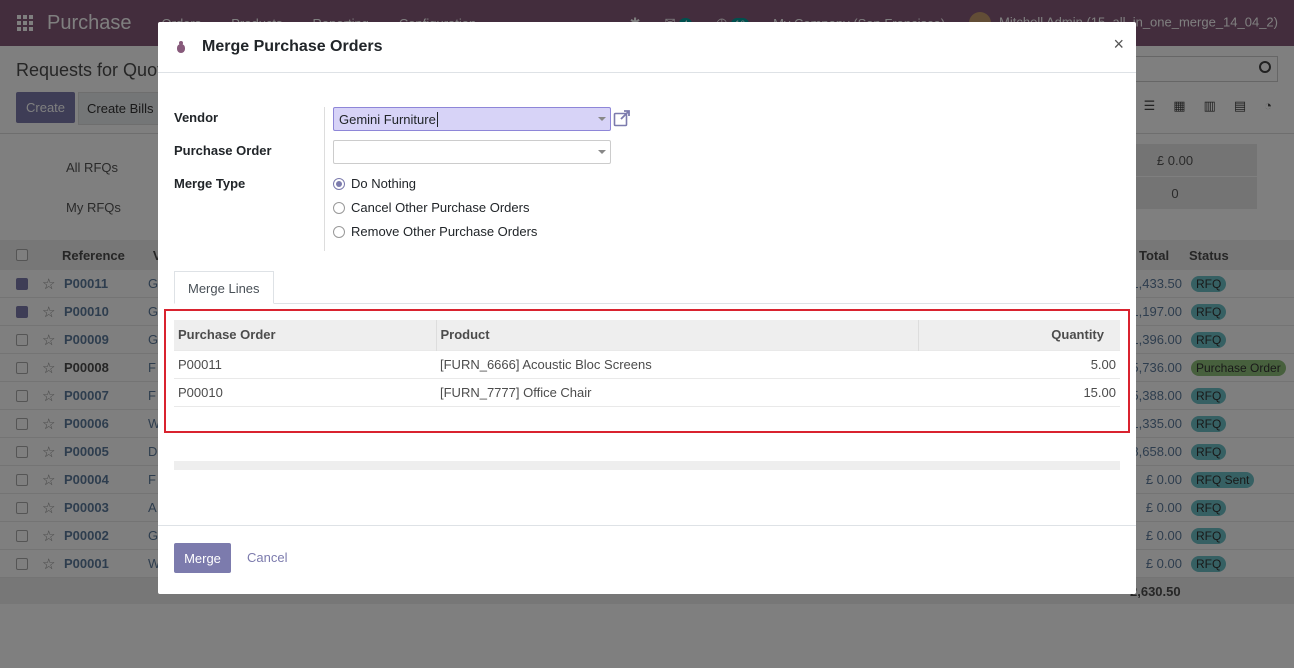 The width and height of the screenshot is (1294, 668). I want to click on merge-type-label: Merge Type, so click(210, 183).